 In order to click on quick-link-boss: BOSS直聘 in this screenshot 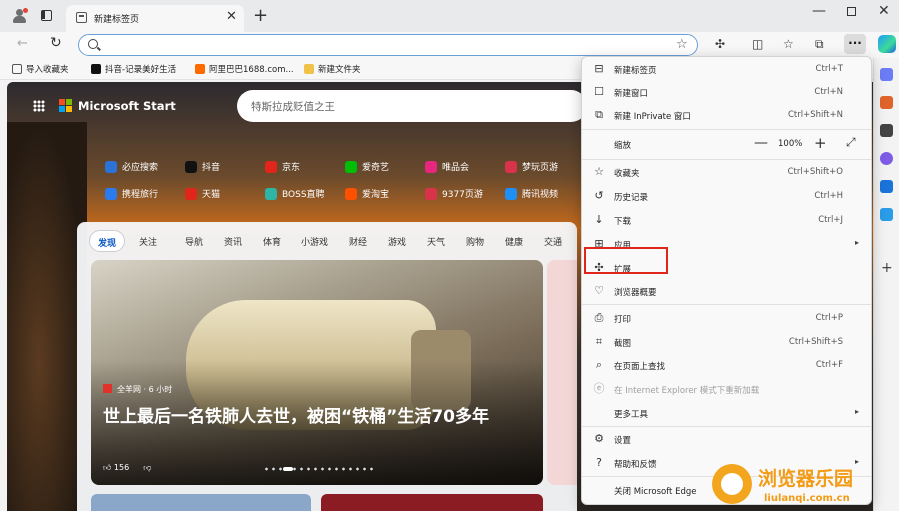, I will do `click(295, 193)`.